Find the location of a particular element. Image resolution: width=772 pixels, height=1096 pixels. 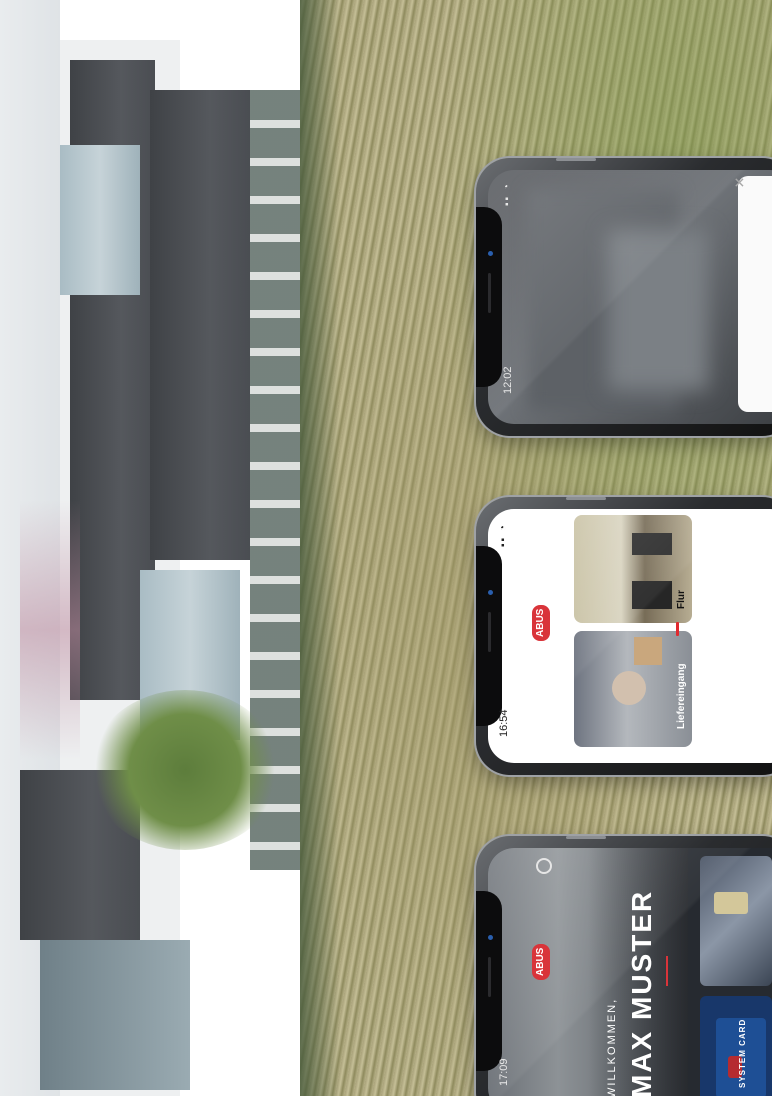

close-icon: ✕ is located at coordinates (739, 183).